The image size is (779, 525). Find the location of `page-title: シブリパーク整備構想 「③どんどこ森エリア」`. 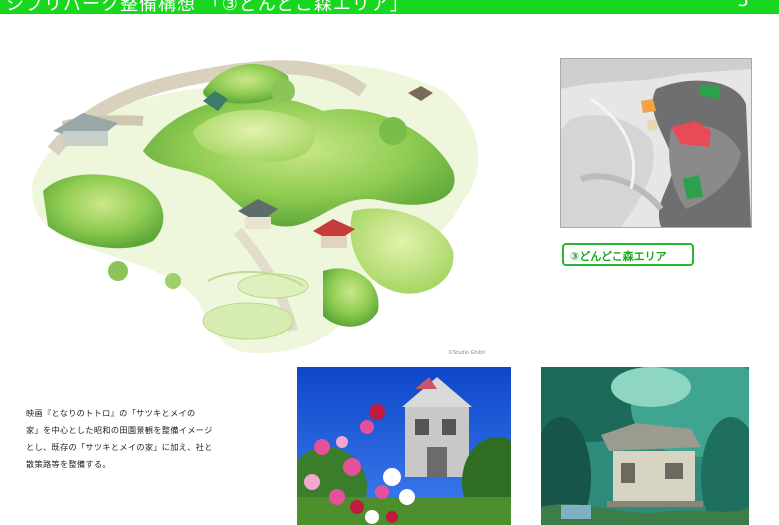

page-title: シブリパーク整備構想 「③どんどこ森エリア」 is located at coordinates (207, 7).